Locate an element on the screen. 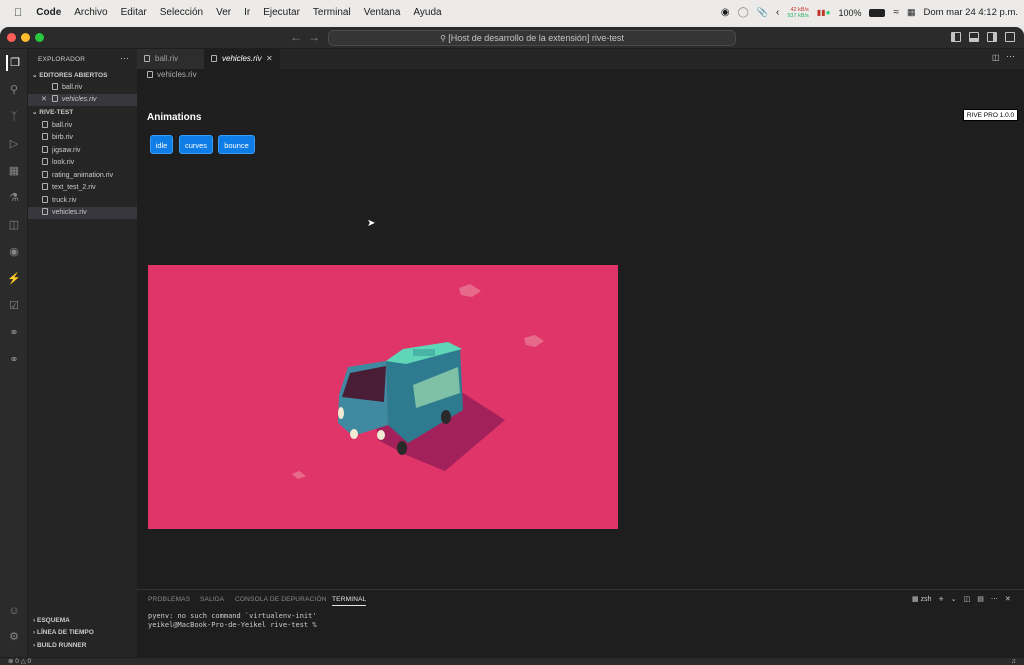 The image size is (1024, 665). battery-icon is located at coordinates (877, 12).